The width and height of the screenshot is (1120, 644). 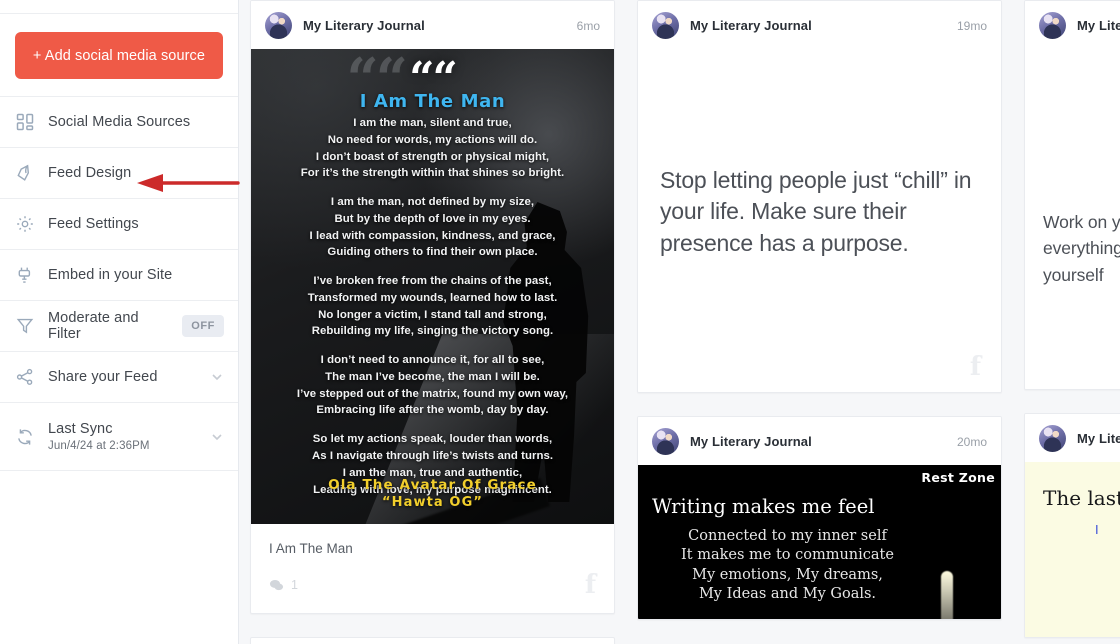 I want to click on last-sync-timestamp: Jun/4/24 at 2:36PM, so click(x=99, y=446).